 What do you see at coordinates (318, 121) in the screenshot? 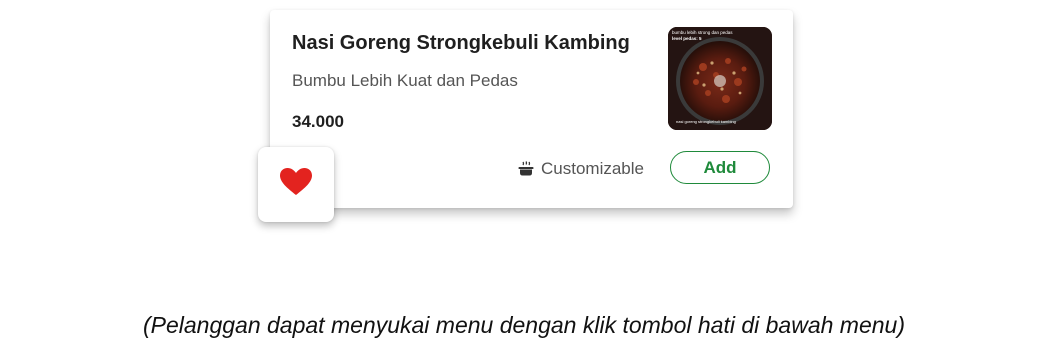
I see `item-price: 34.000` at bounding box center [318, 121].